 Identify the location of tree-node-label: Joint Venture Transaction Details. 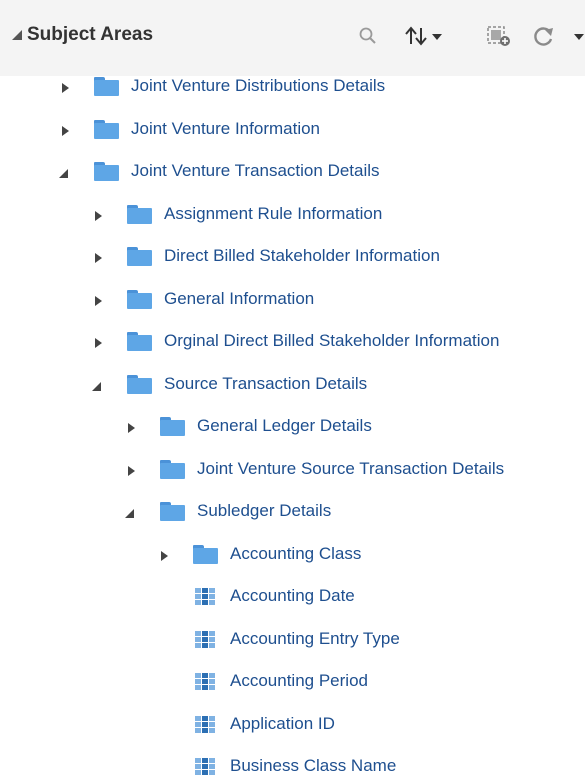
(255, 171).